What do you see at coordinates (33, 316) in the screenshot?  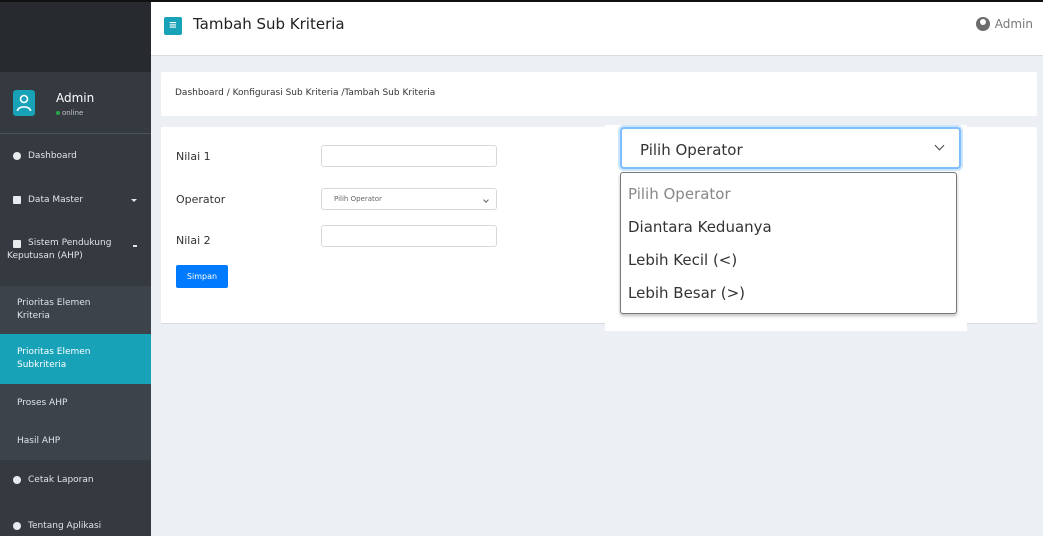 I see `sidebar-item-label-line2: Kriteria` at bounding box center [33, 316].